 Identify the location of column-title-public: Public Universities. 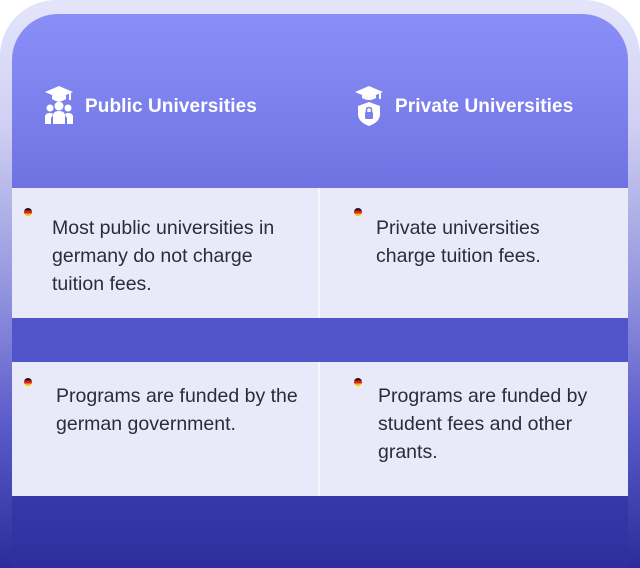
(171, 106).